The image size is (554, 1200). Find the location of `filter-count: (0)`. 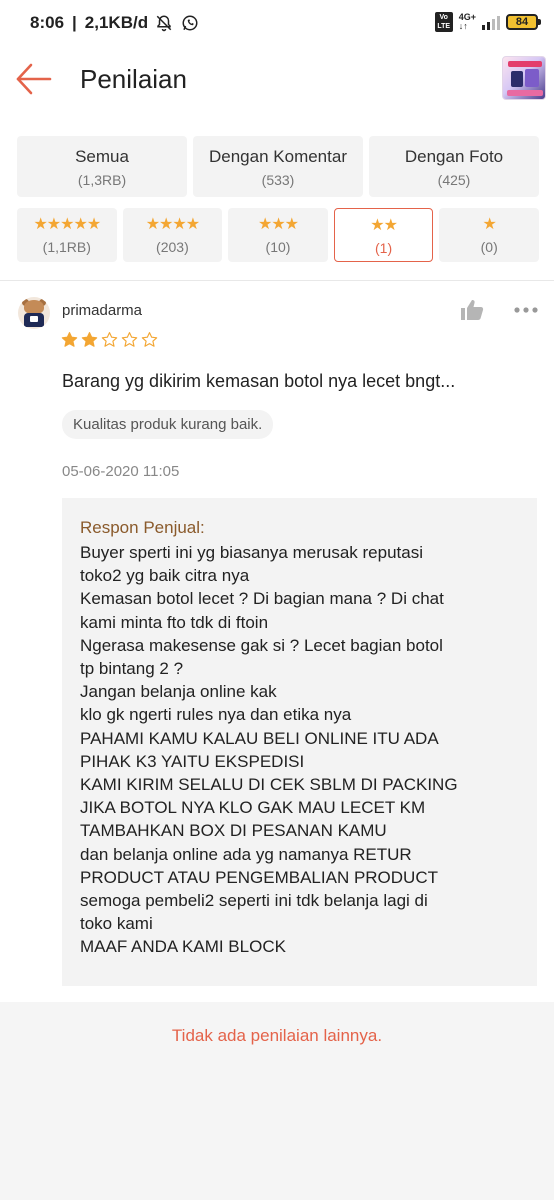

filter-count: (0) is located at coordinates (489, 247).